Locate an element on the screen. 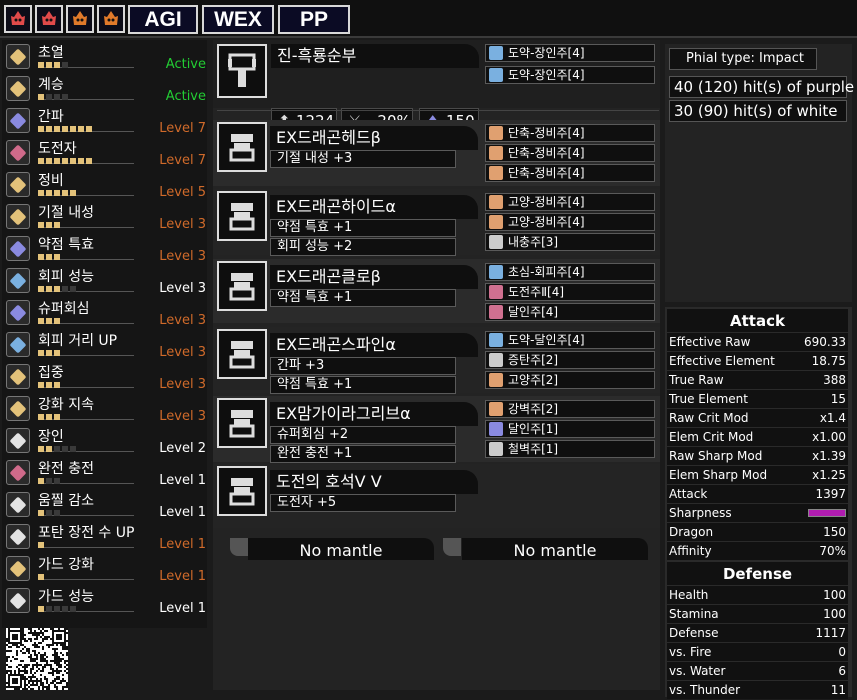 The width and height of the screenshot is (857, 700). stat-label: Stamina is located at coordinates (694, 614).